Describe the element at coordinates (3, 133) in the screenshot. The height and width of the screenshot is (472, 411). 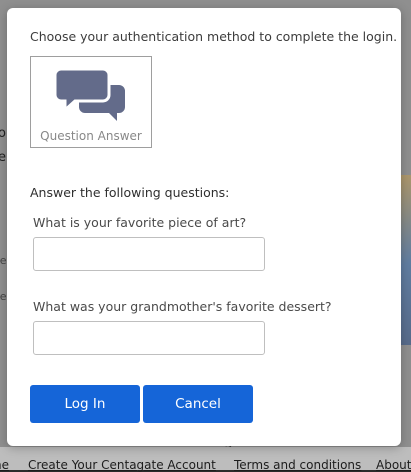
I see `background-text: o` at that location.